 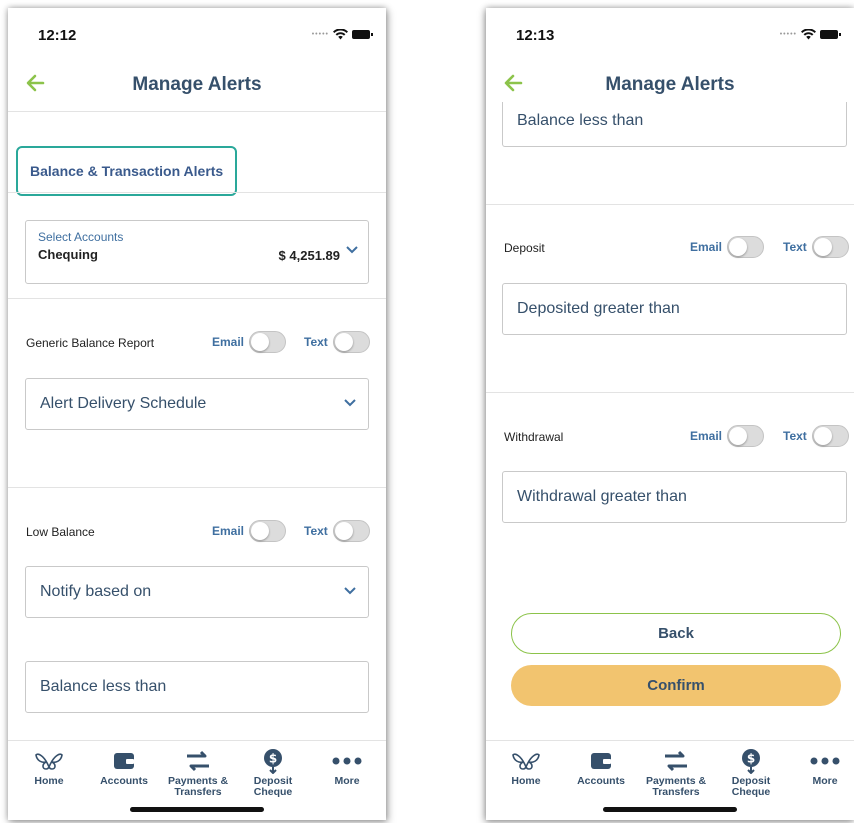 I want to click on transfer-arrows-icon, so click(x=198, y=761).